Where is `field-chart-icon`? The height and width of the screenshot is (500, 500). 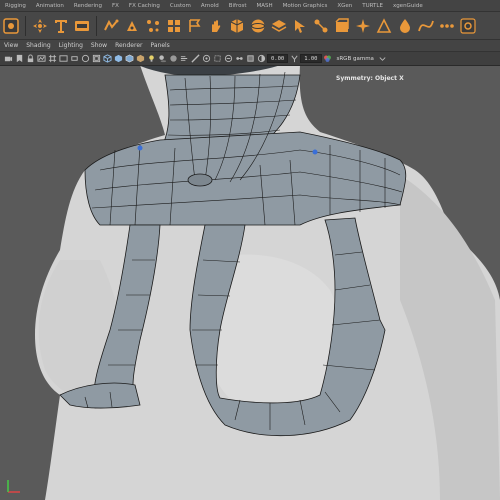
field-chart-icon is located at coordinates (85, 59).